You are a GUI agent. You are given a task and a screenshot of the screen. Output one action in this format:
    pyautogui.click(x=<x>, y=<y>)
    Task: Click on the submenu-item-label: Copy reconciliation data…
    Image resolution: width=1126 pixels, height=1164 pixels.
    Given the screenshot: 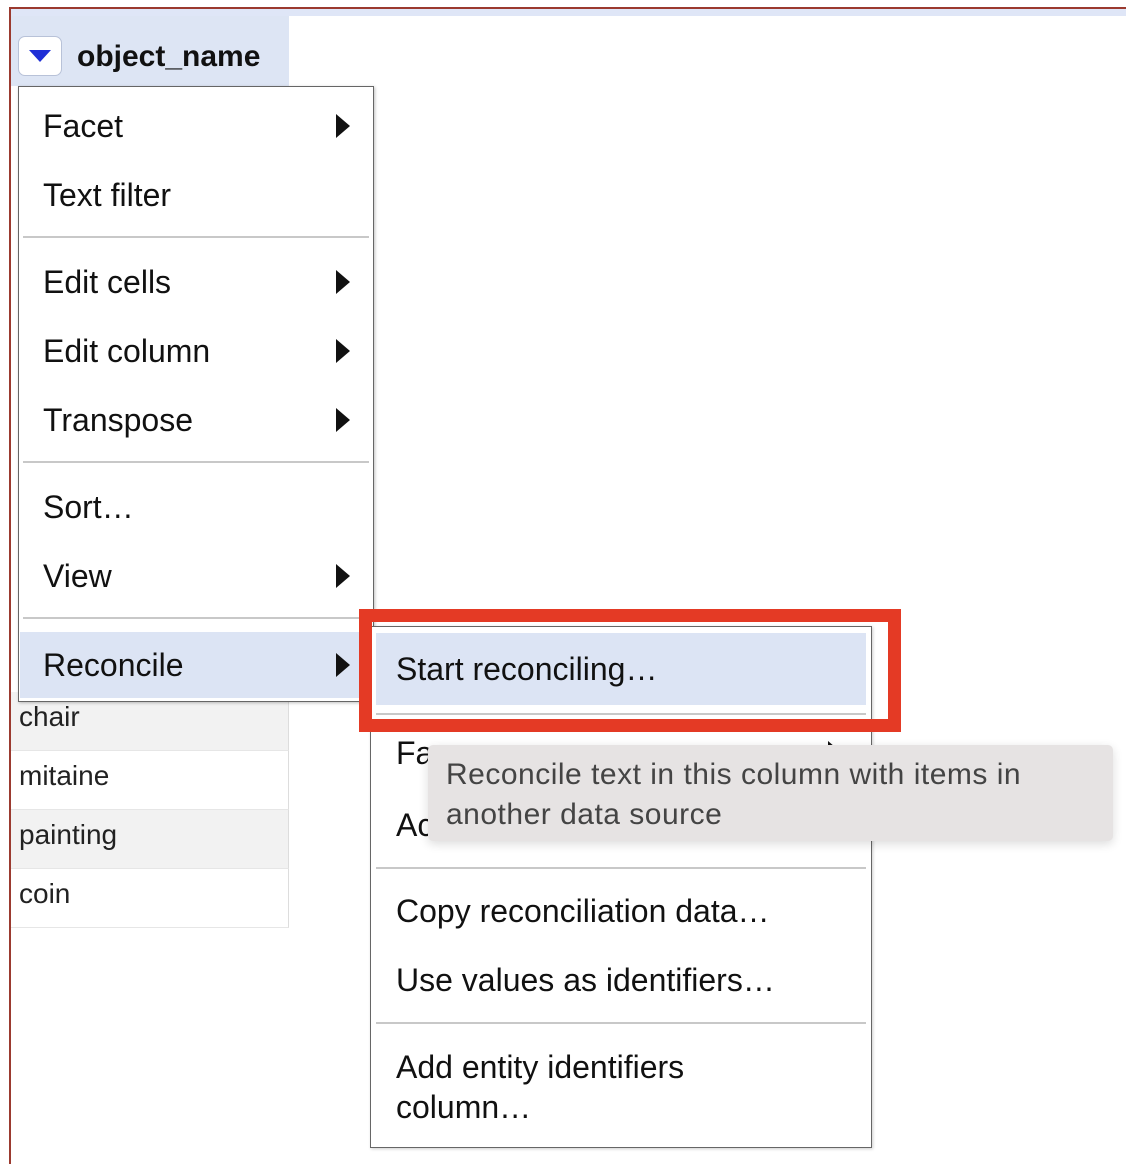 What is the action you would take?
    pyautogui.click(x=583, y=911)
    